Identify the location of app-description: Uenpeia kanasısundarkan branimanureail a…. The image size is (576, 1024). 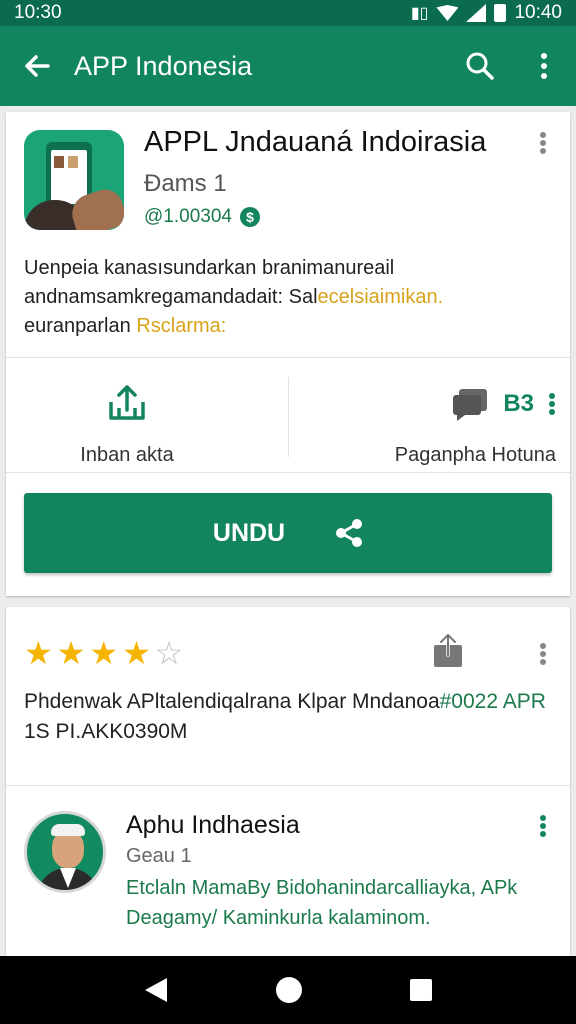
(288, 297).